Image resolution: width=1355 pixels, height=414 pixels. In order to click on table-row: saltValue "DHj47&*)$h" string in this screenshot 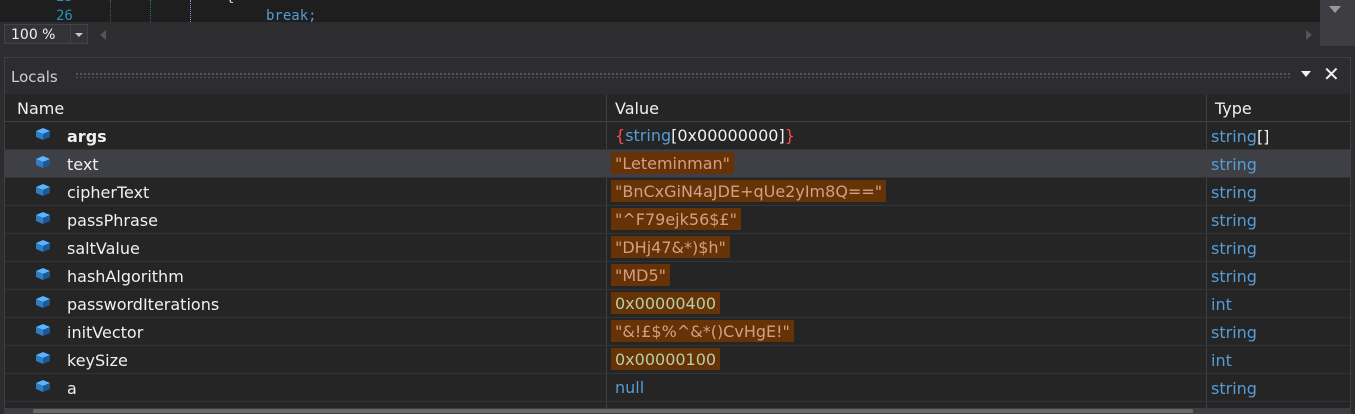, I will do `click(677, 248)`.